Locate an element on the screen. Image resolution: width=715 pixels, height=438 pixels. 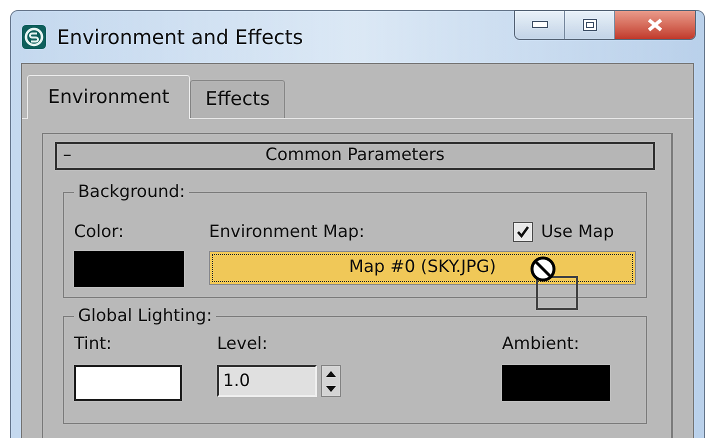
rollout-title: Common Parameters is located at coordinates (355, 156).